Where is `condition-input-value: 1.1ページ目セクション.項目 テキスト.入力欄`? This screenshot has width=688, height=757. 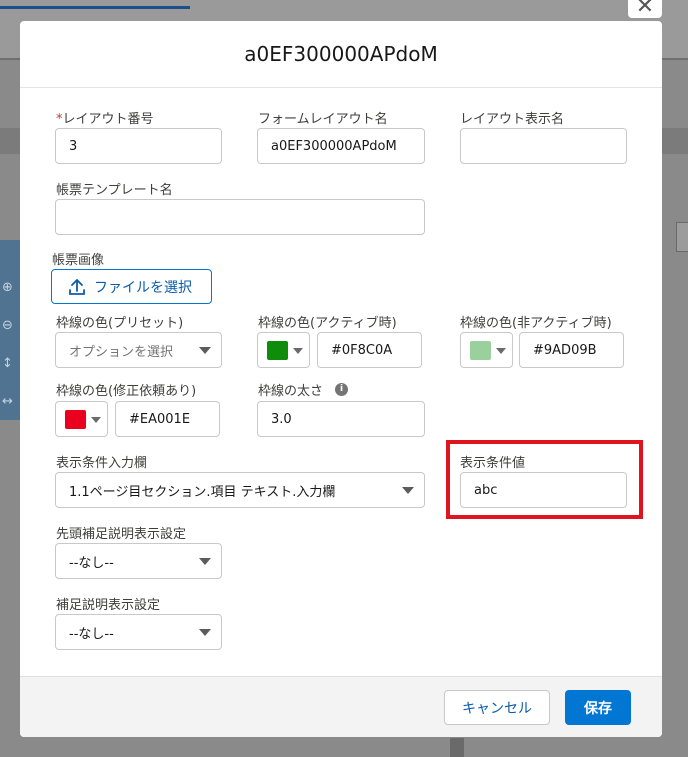 condition-input-value: 1.1ページ目セクション.項目 テキスト.入力欄 is located at coordinates (202, 492).